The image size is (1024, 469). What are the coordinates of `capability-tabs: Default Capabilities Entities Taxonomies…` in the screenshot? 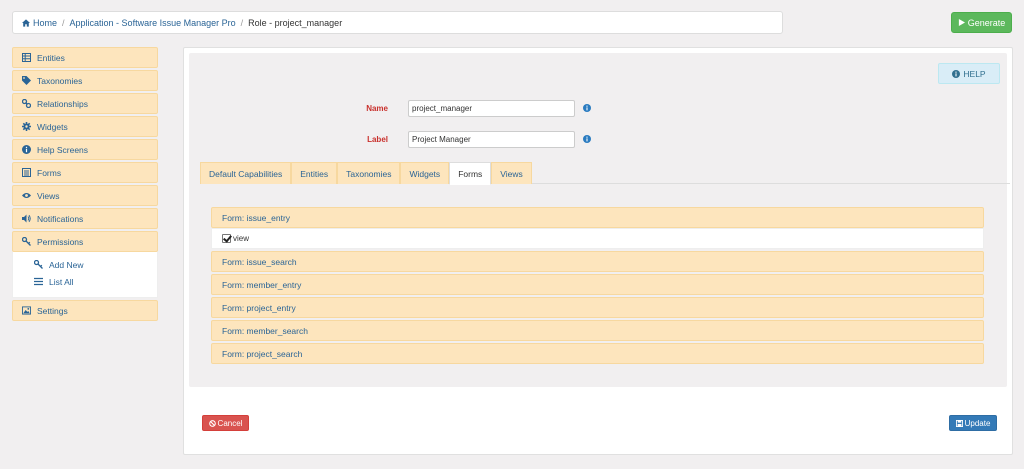 It's located at (605, 173).